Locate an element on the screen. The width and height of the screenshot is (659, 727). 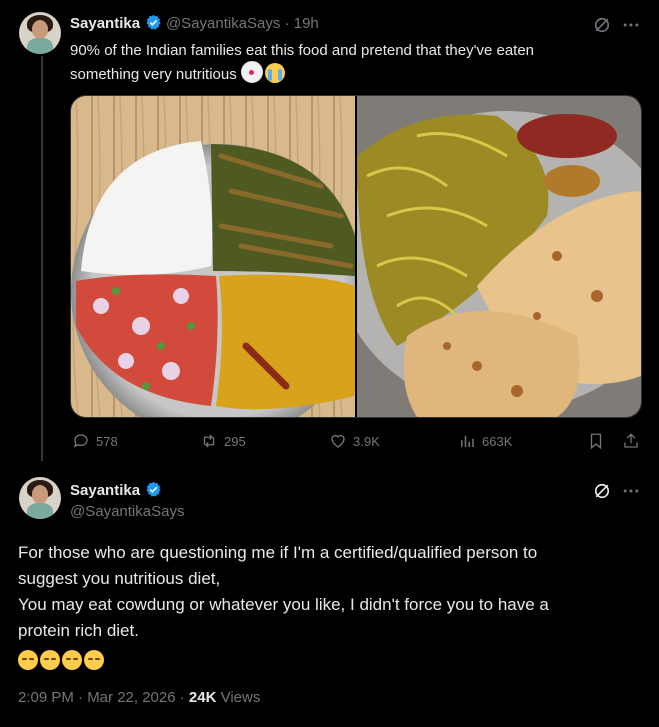
reply-count: 578 is located at coordinates (107, 441).